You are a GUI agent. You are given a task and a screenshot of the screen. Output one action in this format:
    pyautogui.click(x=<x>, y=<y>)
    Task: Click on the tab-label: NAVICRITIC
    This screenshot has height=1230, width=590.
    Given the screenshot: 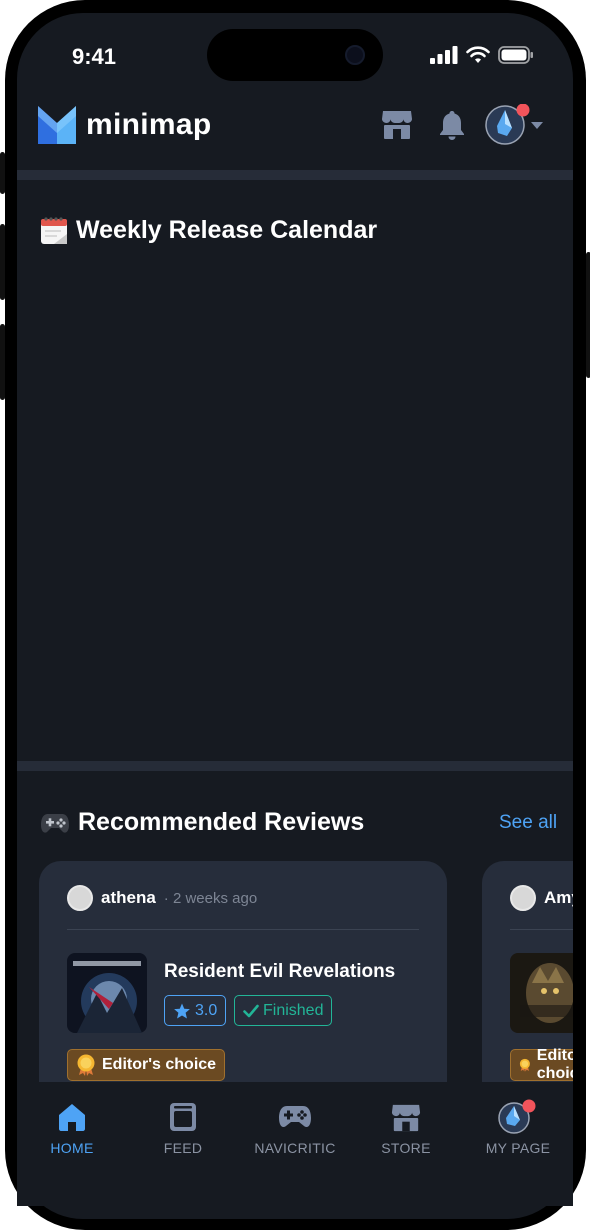 What is the action you would take?
    pyautogui.click(x=295, y=1148)
    